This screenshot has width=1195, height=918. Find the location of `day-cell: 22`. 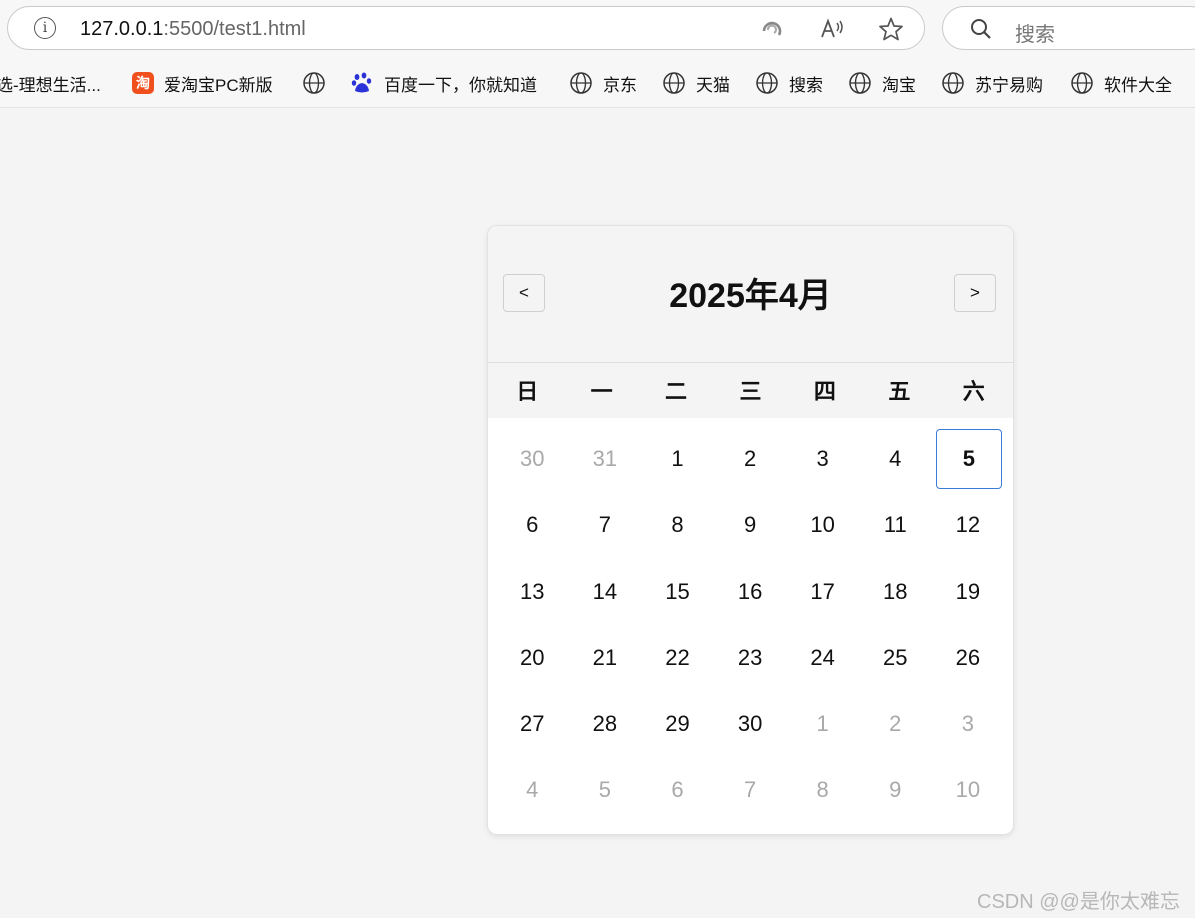

day-cell: 22 is located at coordinates (677, 660).